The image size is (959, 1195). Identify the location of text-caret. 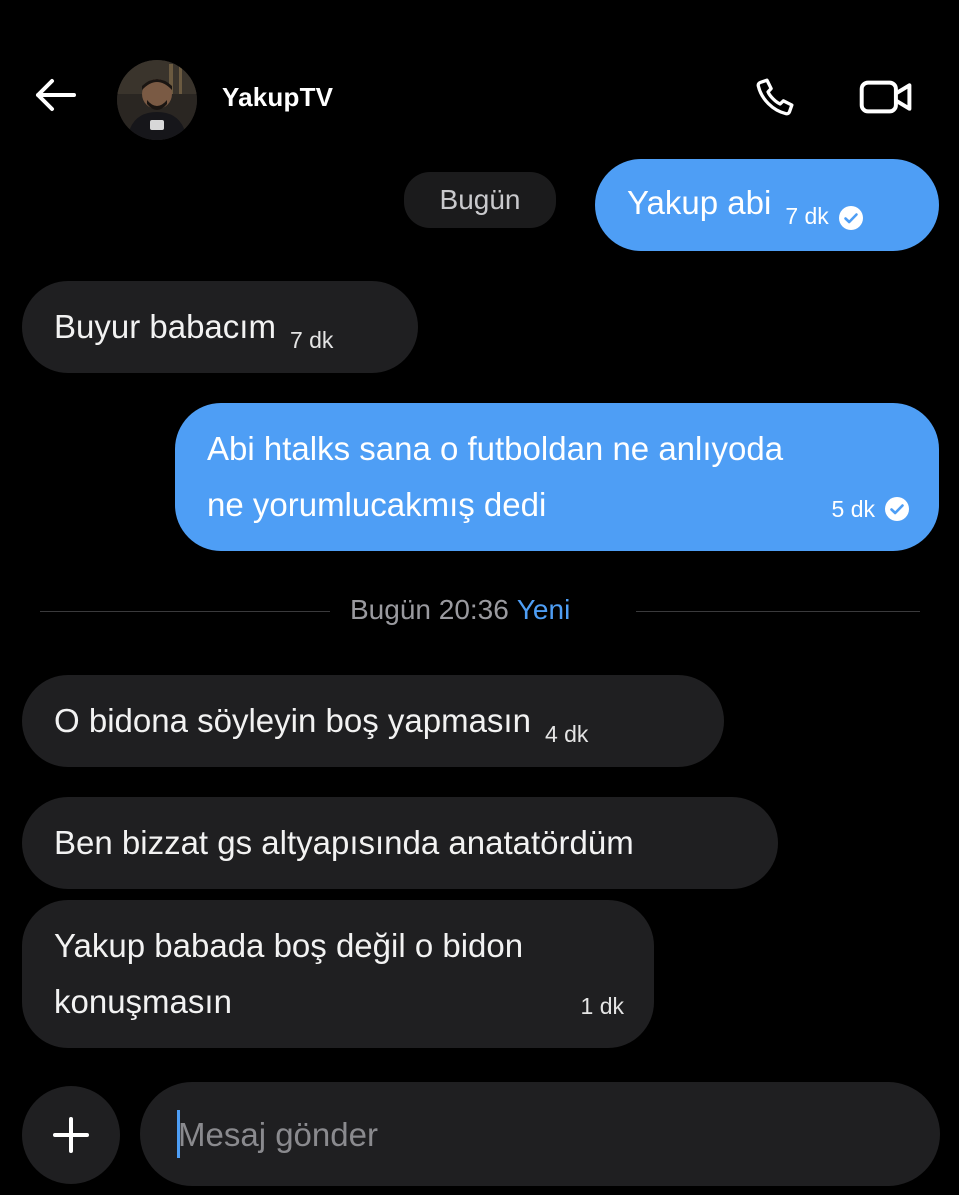
(178, 1134).